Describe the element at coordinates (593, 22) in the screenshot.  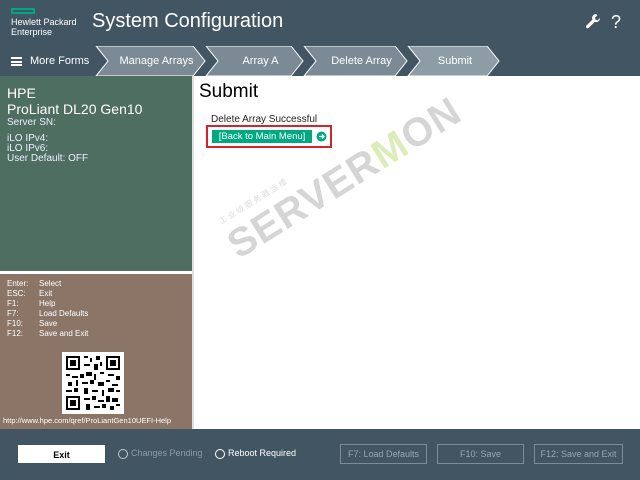
I see `wrench-icon` at that location.